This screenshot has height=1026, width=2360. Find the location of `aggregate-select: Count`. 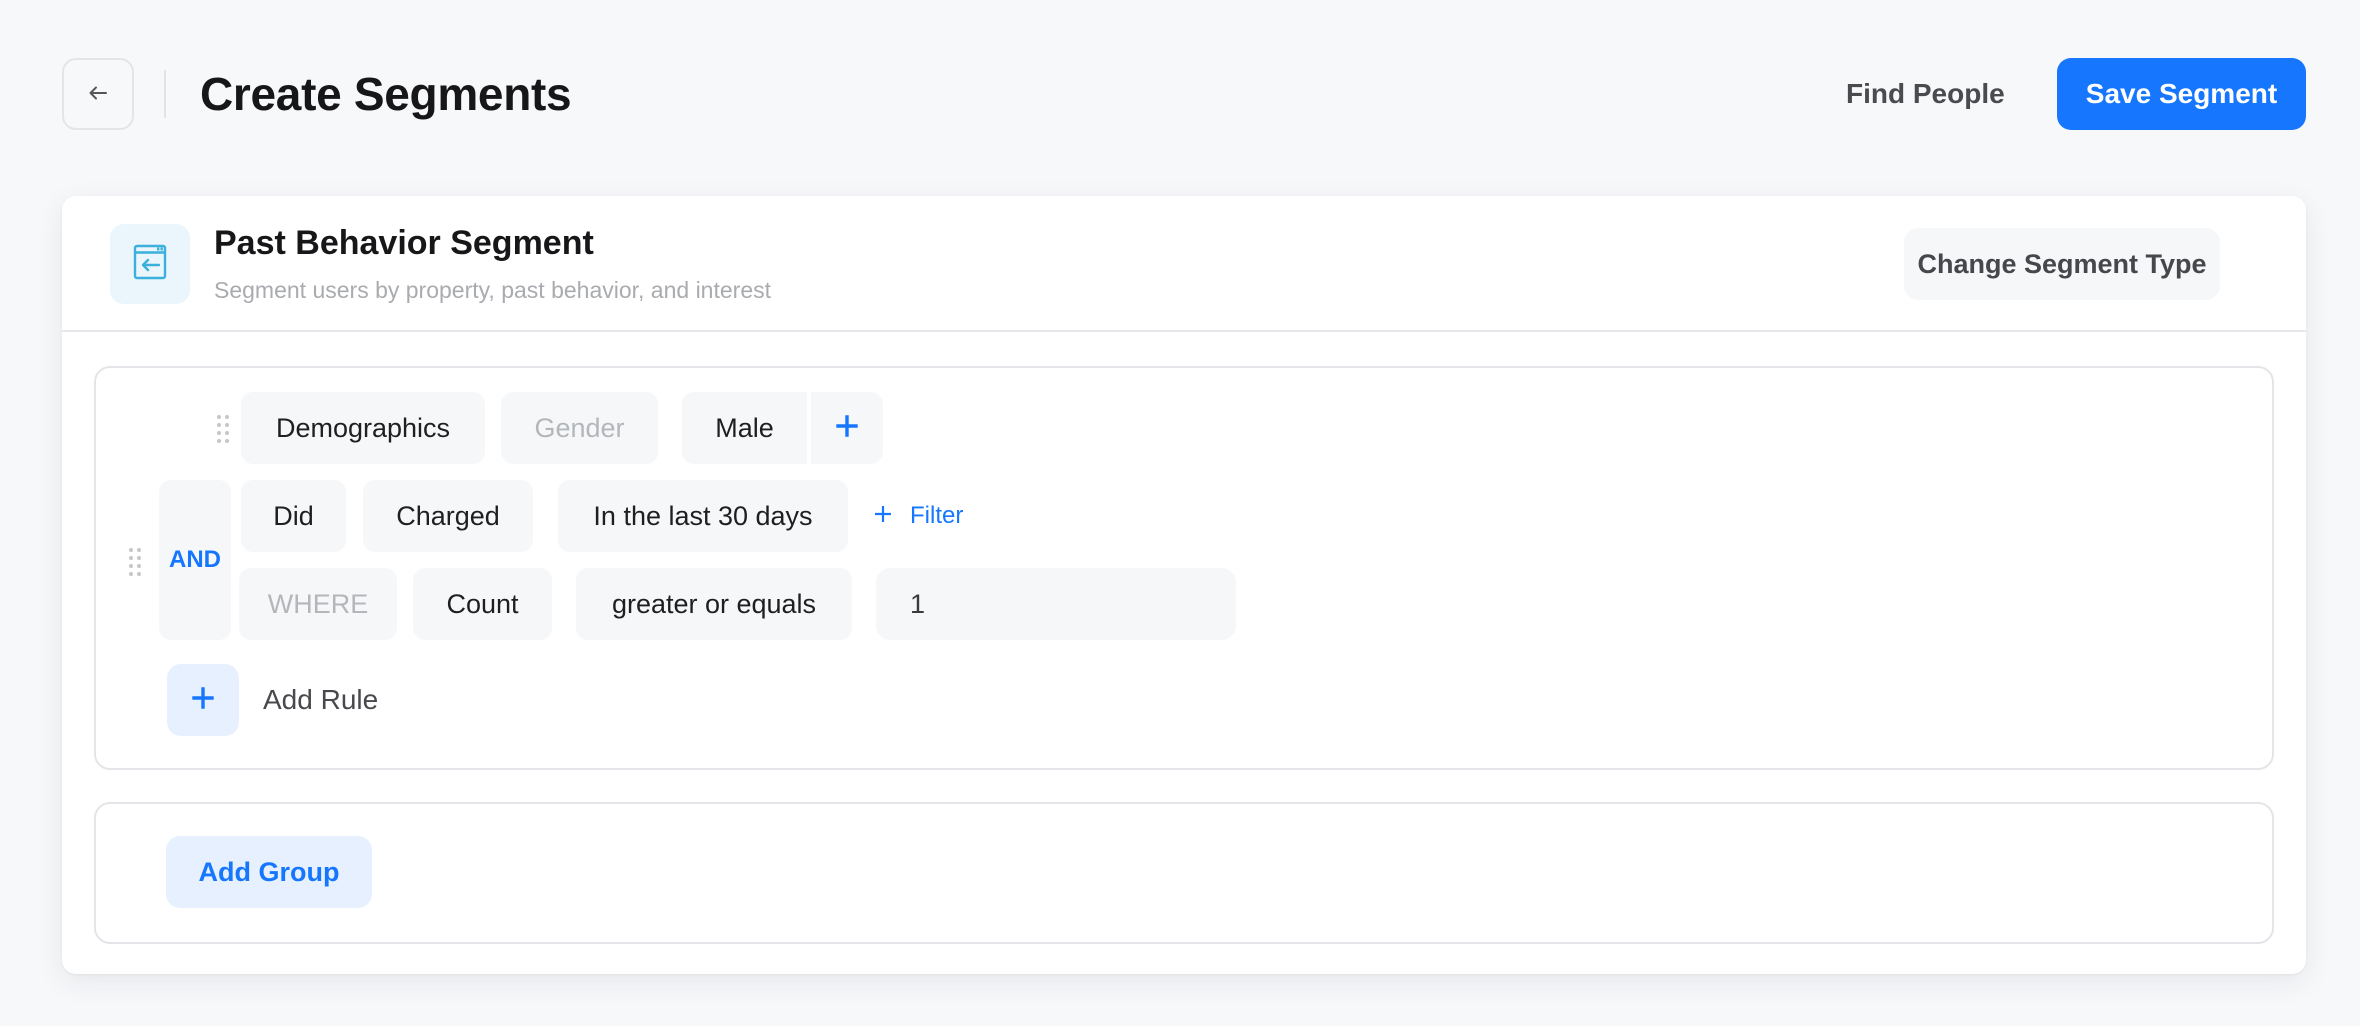

aggregate-select: Count is located at coordinates (482, 604).